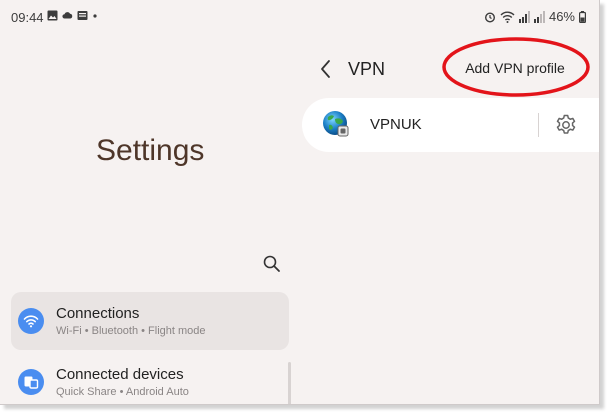 The height and width of the screenshot is (413, 608). I want to click on system-icons: 46%, so click(535, 16).